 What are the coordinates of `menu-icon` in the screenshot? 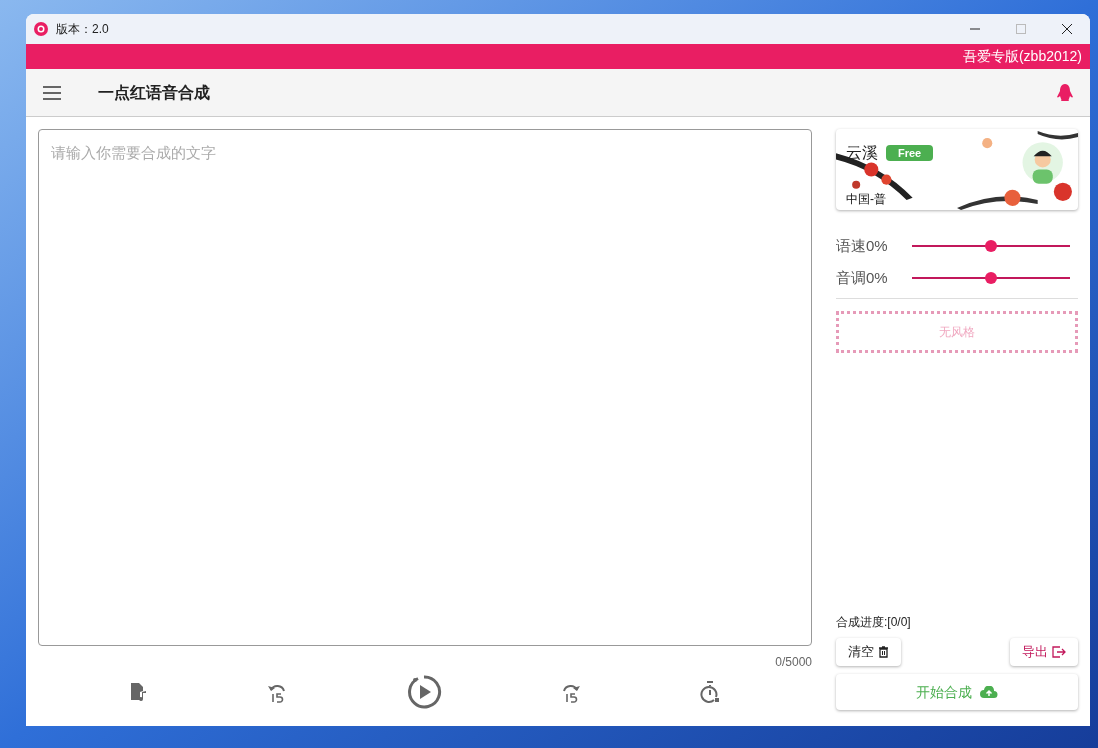 It's located at (52, 92).